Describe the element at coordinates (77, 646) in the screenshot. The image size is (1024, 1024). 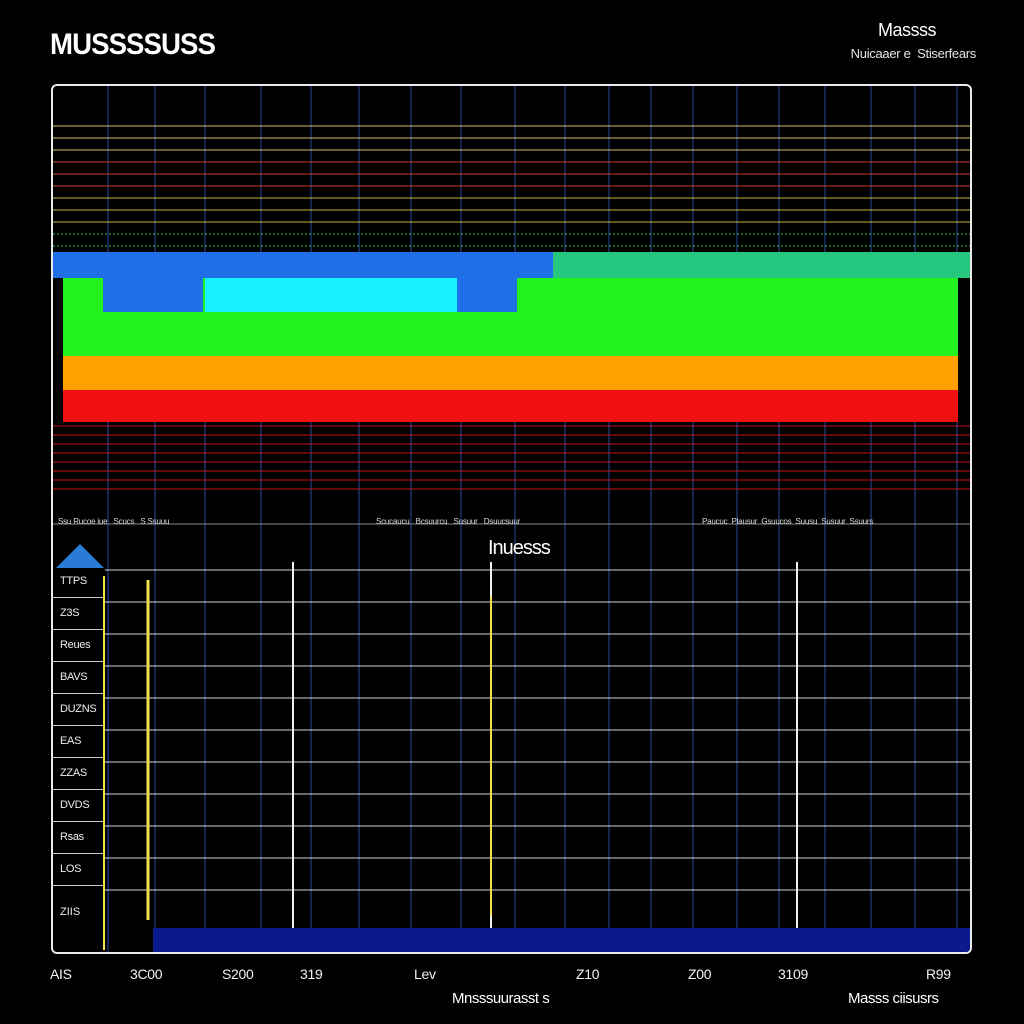
I see `side-legend-item: Reues` at that location.